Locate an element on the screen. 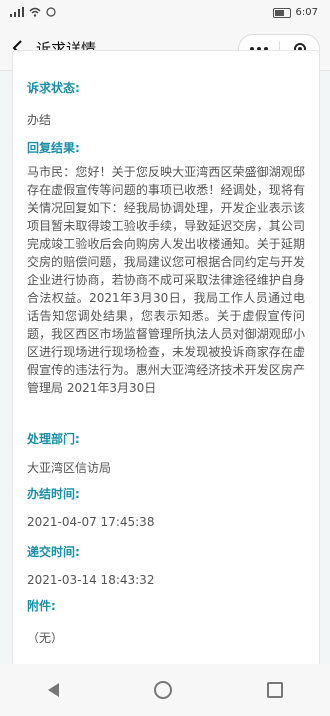 The image size is (330, 716). submit-time-label: 递交时间: is located at coordinates (53, 552).